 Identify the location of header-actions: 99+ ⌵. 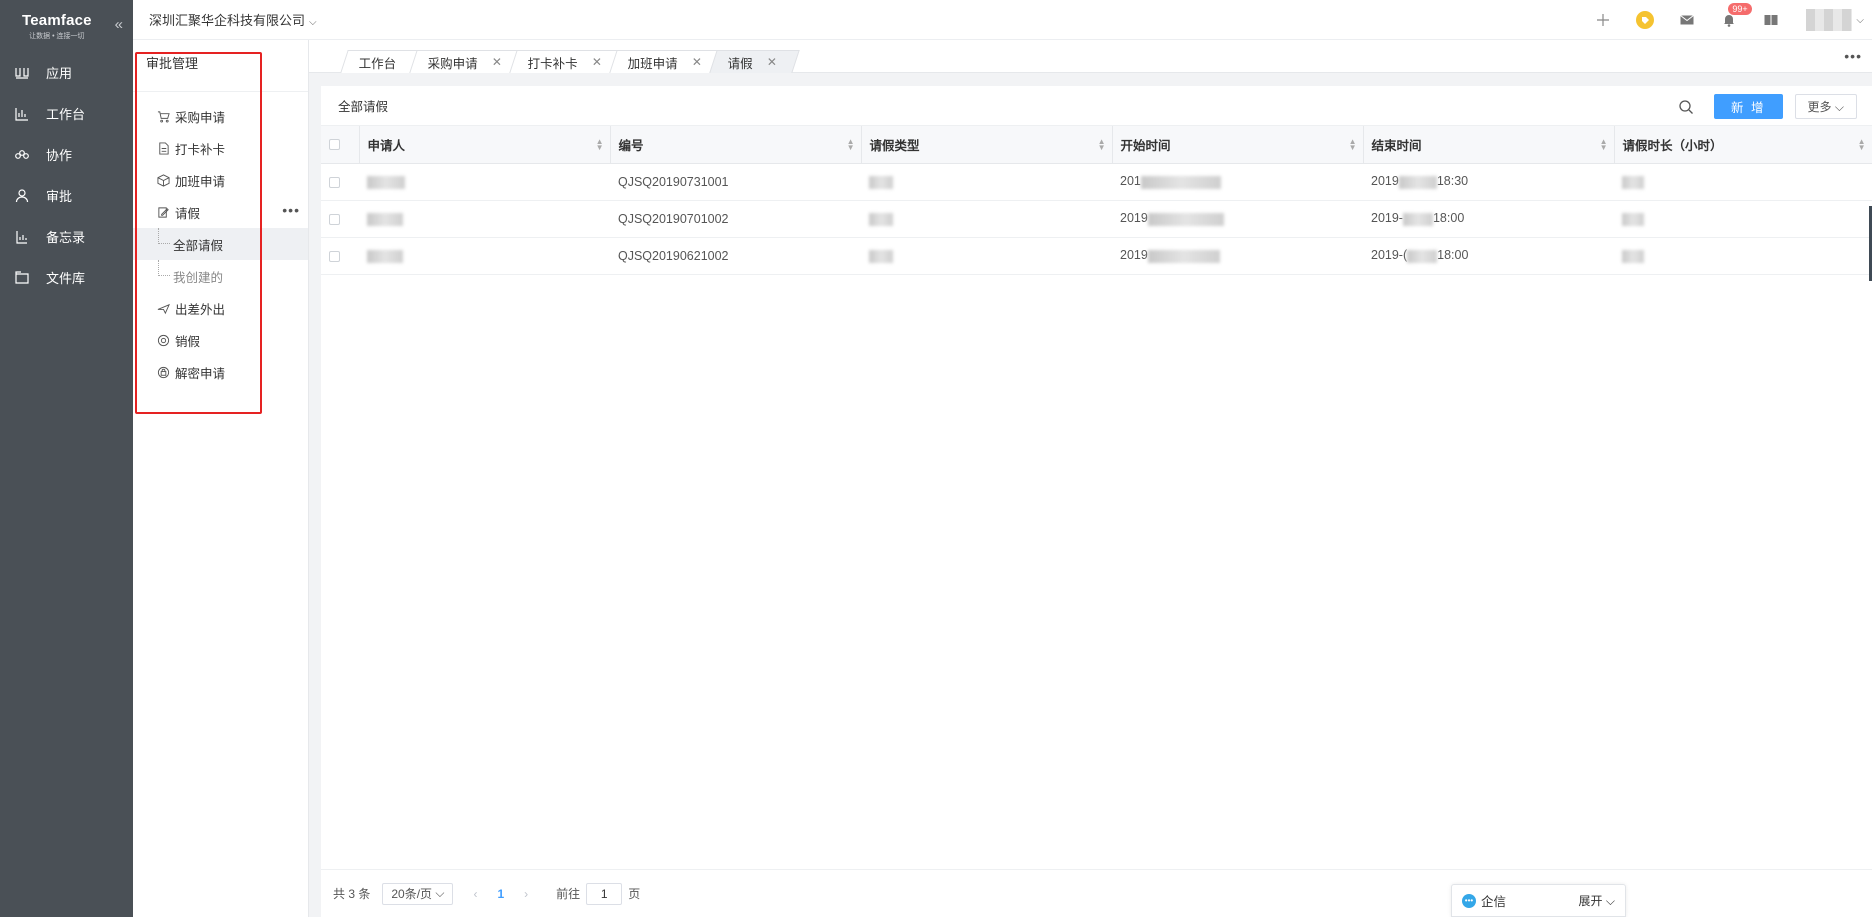
(1727, 20).